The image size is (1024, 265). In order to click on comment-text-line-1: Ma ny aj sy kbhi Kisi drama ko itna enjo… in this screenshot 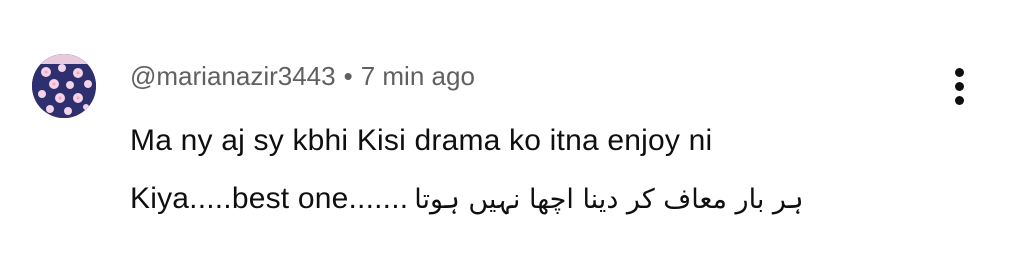, I will do `click(421, 140)`.